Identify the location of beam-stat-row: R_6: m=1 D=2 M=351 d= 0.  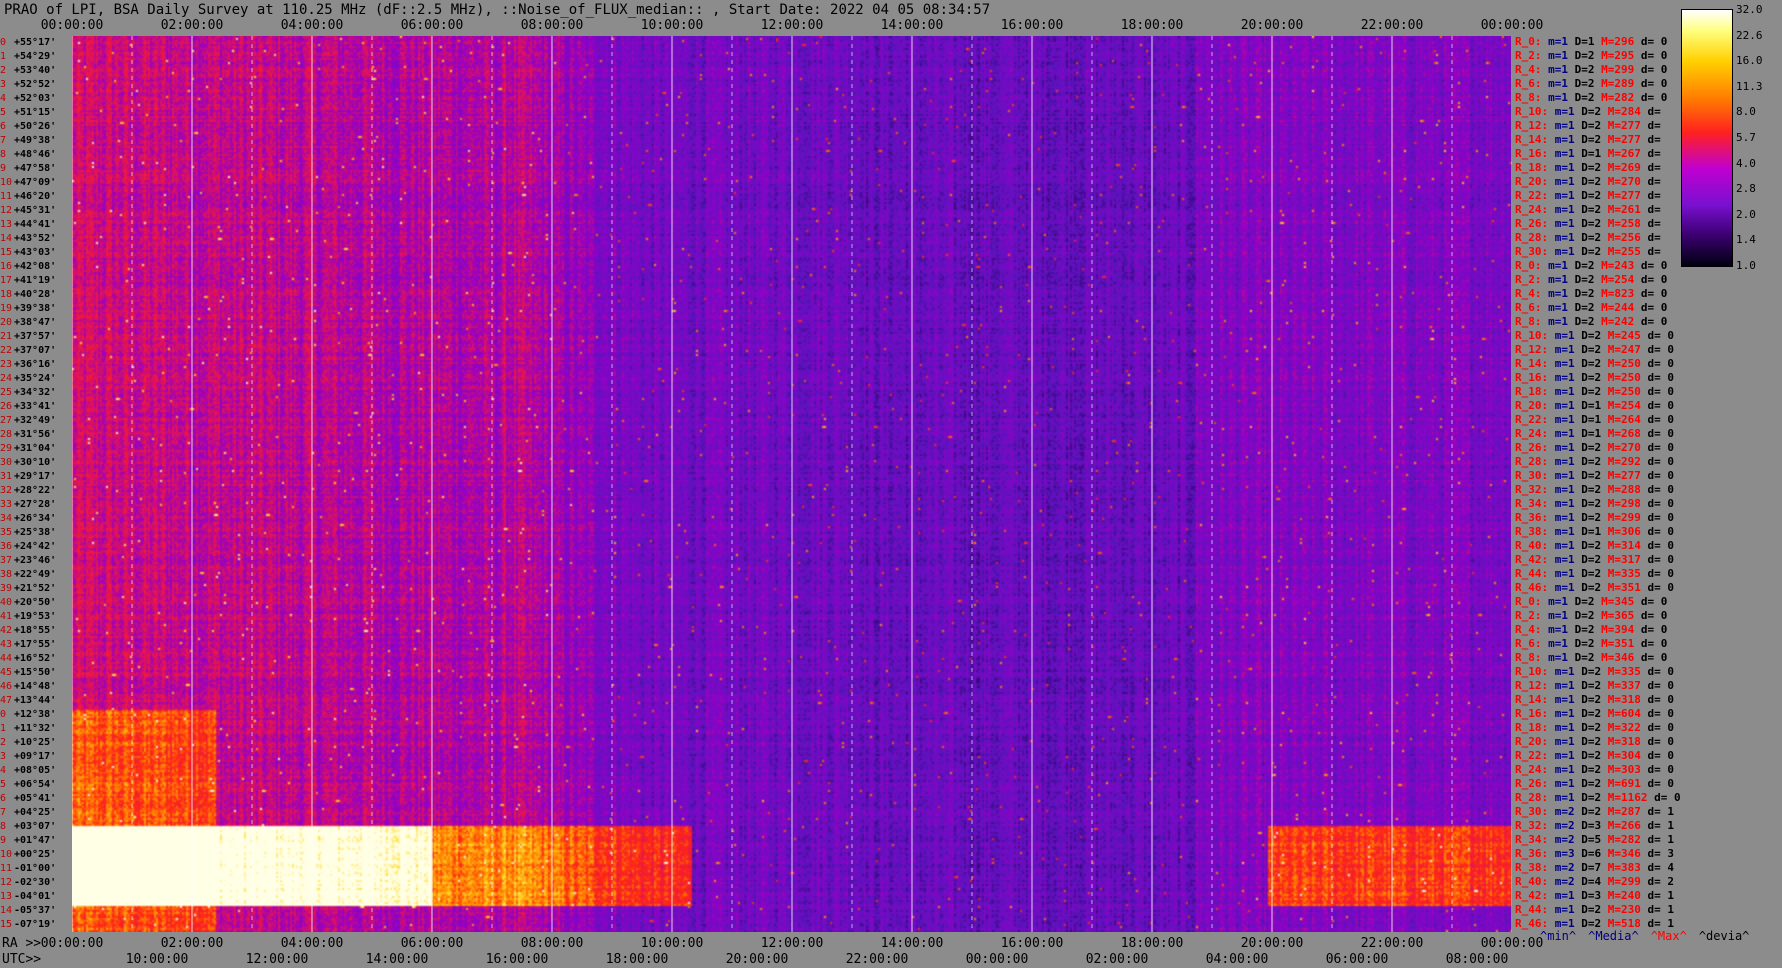
(1591, 643).